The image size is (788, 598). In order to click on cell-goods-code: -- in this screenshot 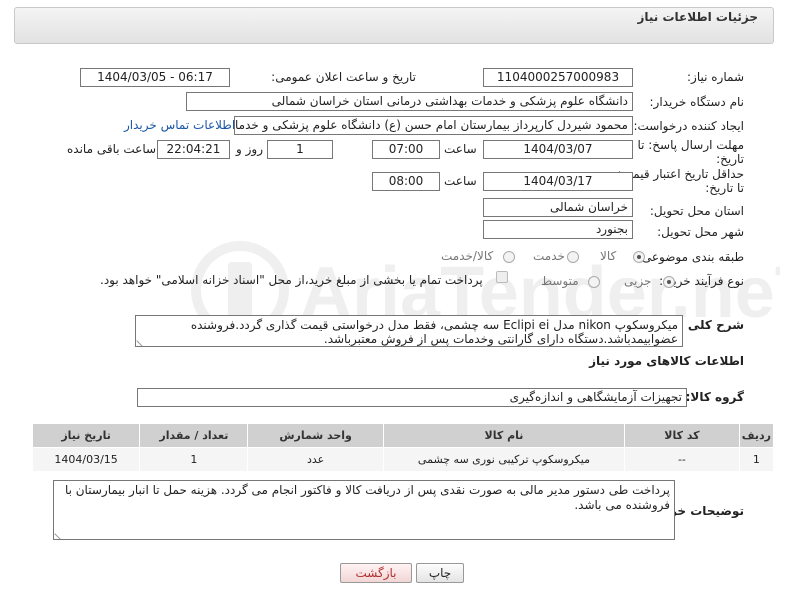, I will do `click(682, 459)`.